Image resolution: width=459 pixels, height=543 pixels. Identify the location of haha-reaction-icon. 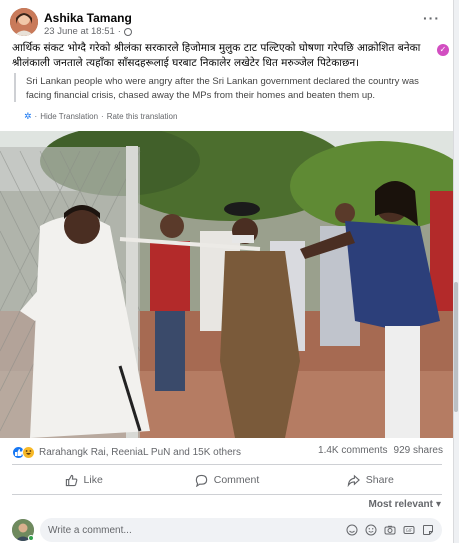
(28, 452).